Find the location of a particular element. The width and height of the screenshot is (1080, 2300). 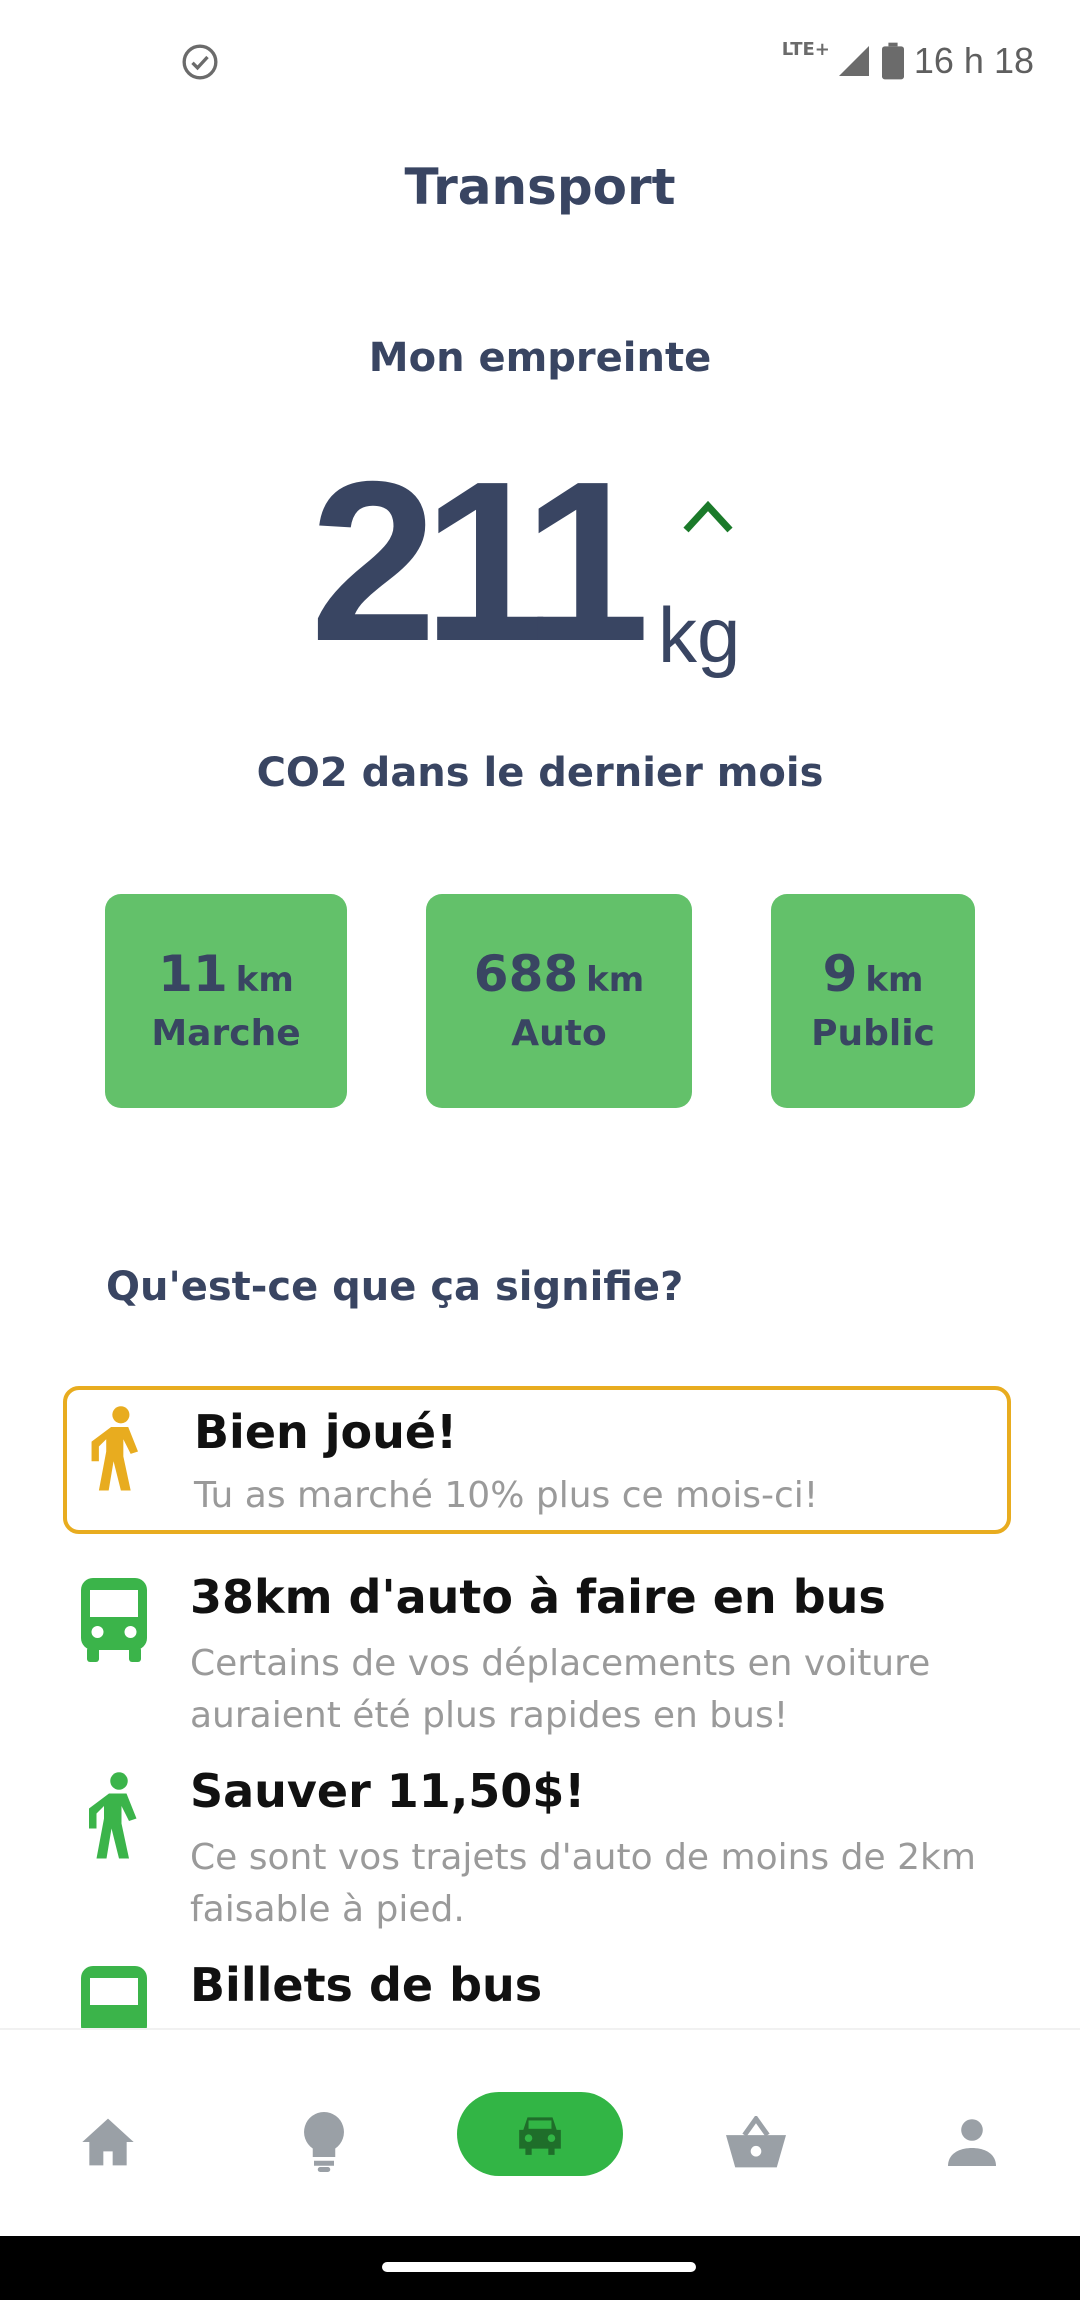

tip-title: Sauver 11,50$! is located at coordinates (388, 1791).